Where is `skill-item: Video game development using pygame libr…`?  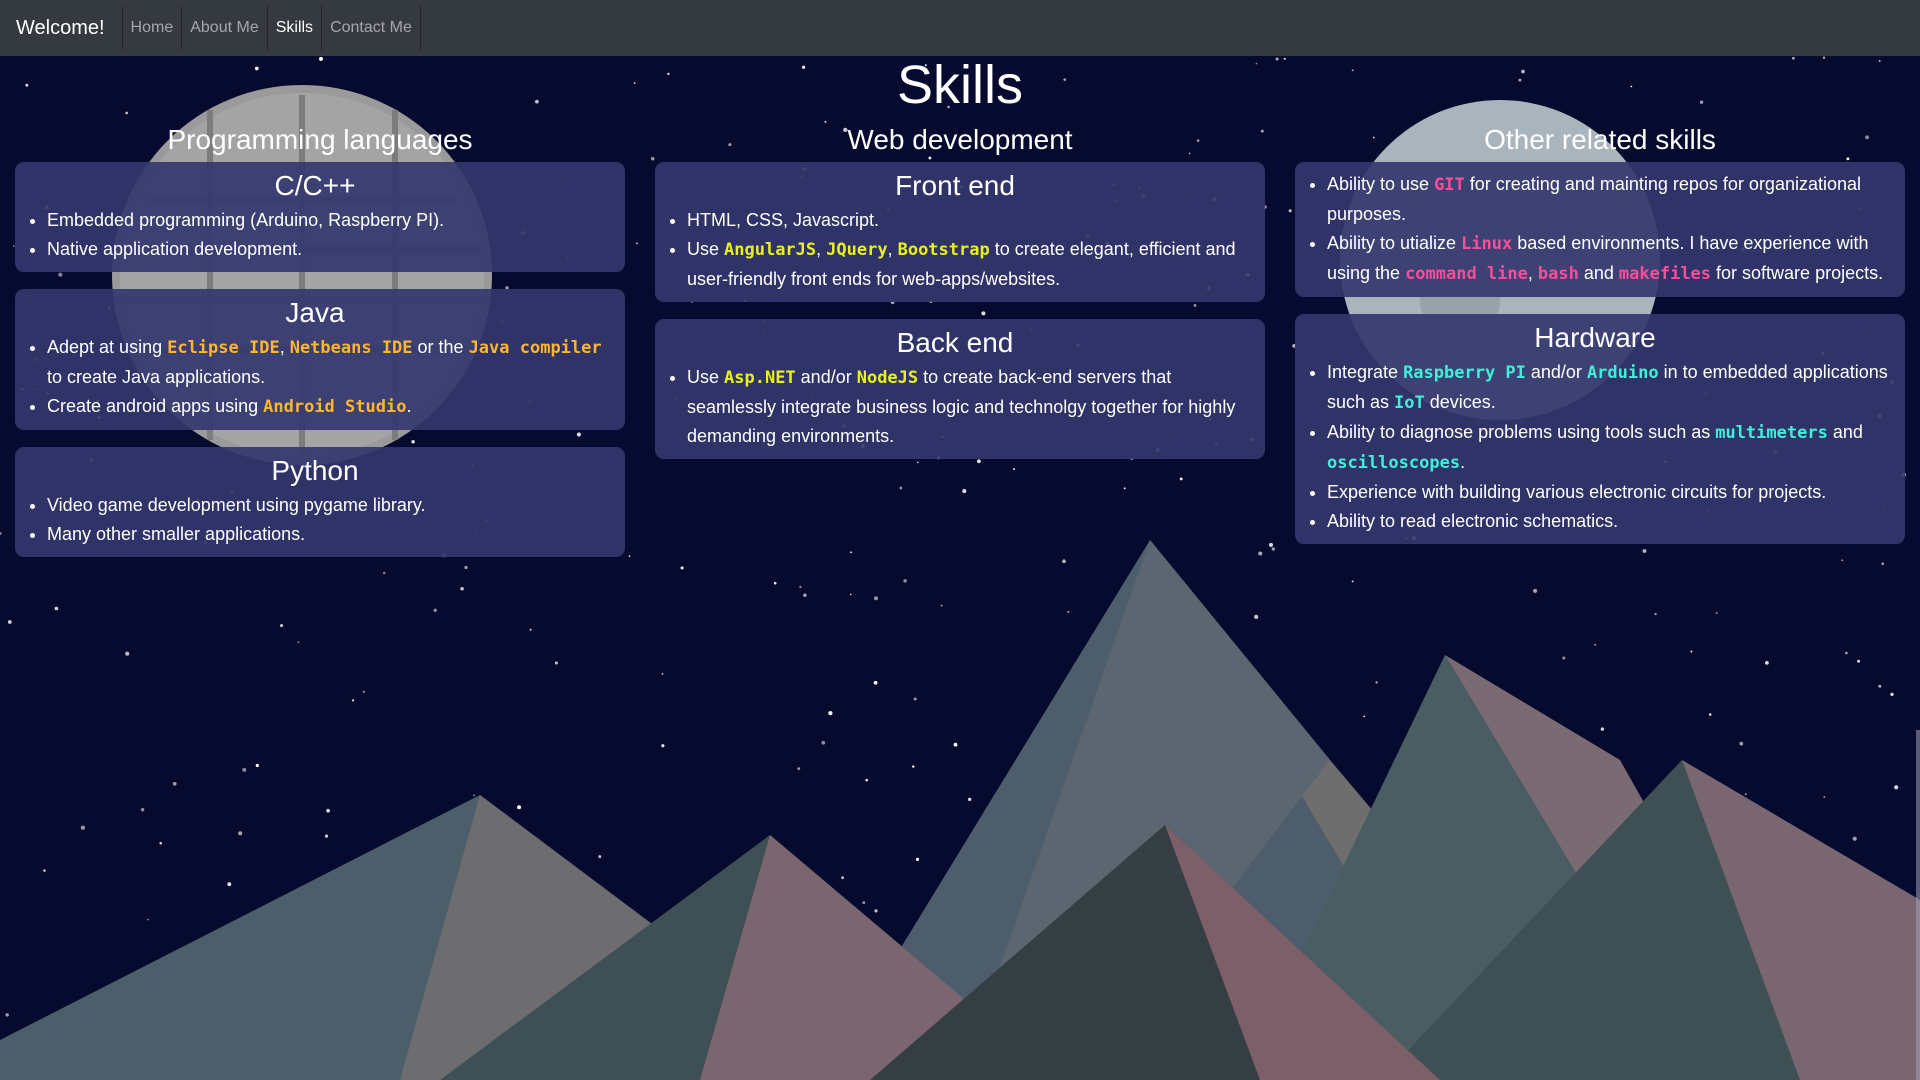
skill-item: Video game development using pygame libr… is located at coordinates (331, 505).